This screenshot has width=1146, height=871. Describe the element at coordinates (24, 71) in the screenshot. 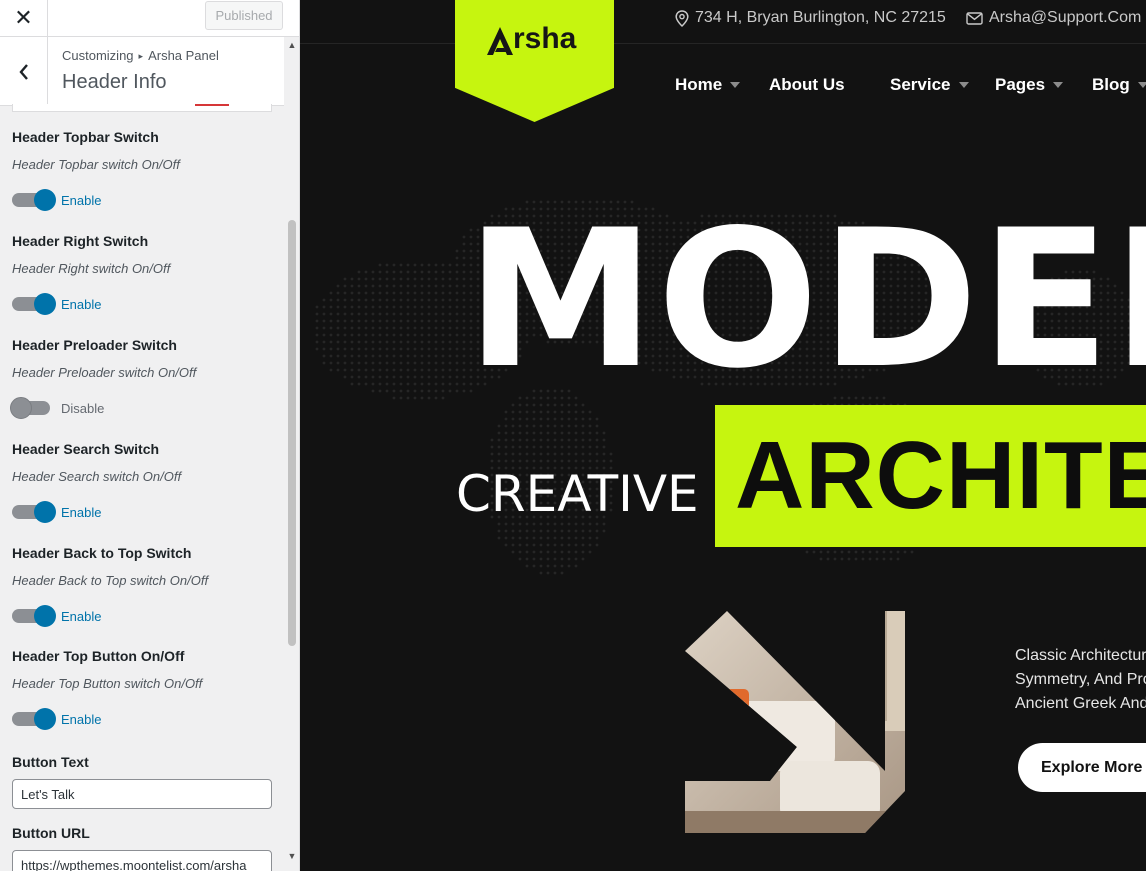

I see `back-button` at that location.